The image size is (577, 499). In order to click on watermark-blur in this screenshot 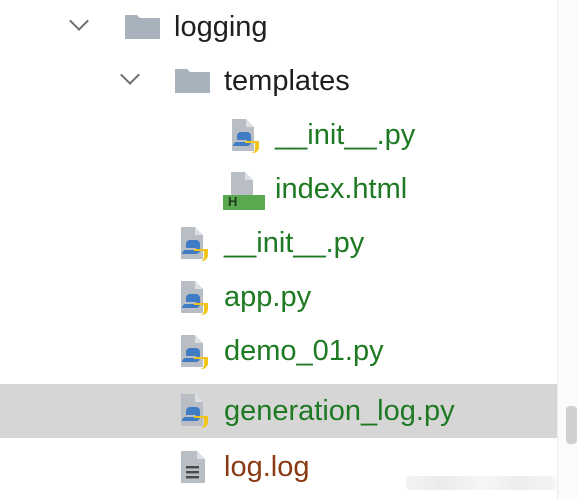, I will do `click(481, 483)`.